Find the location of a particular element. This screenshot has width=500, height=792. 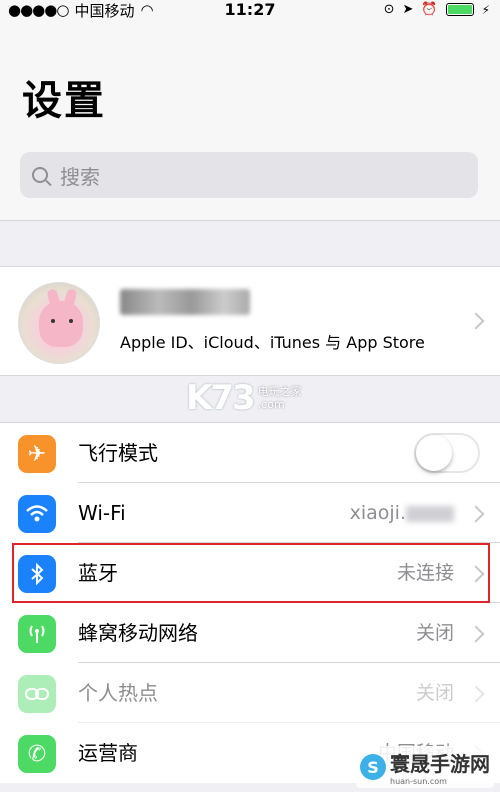

site-url: huan-sun.com is located at coordinates (418, 781).